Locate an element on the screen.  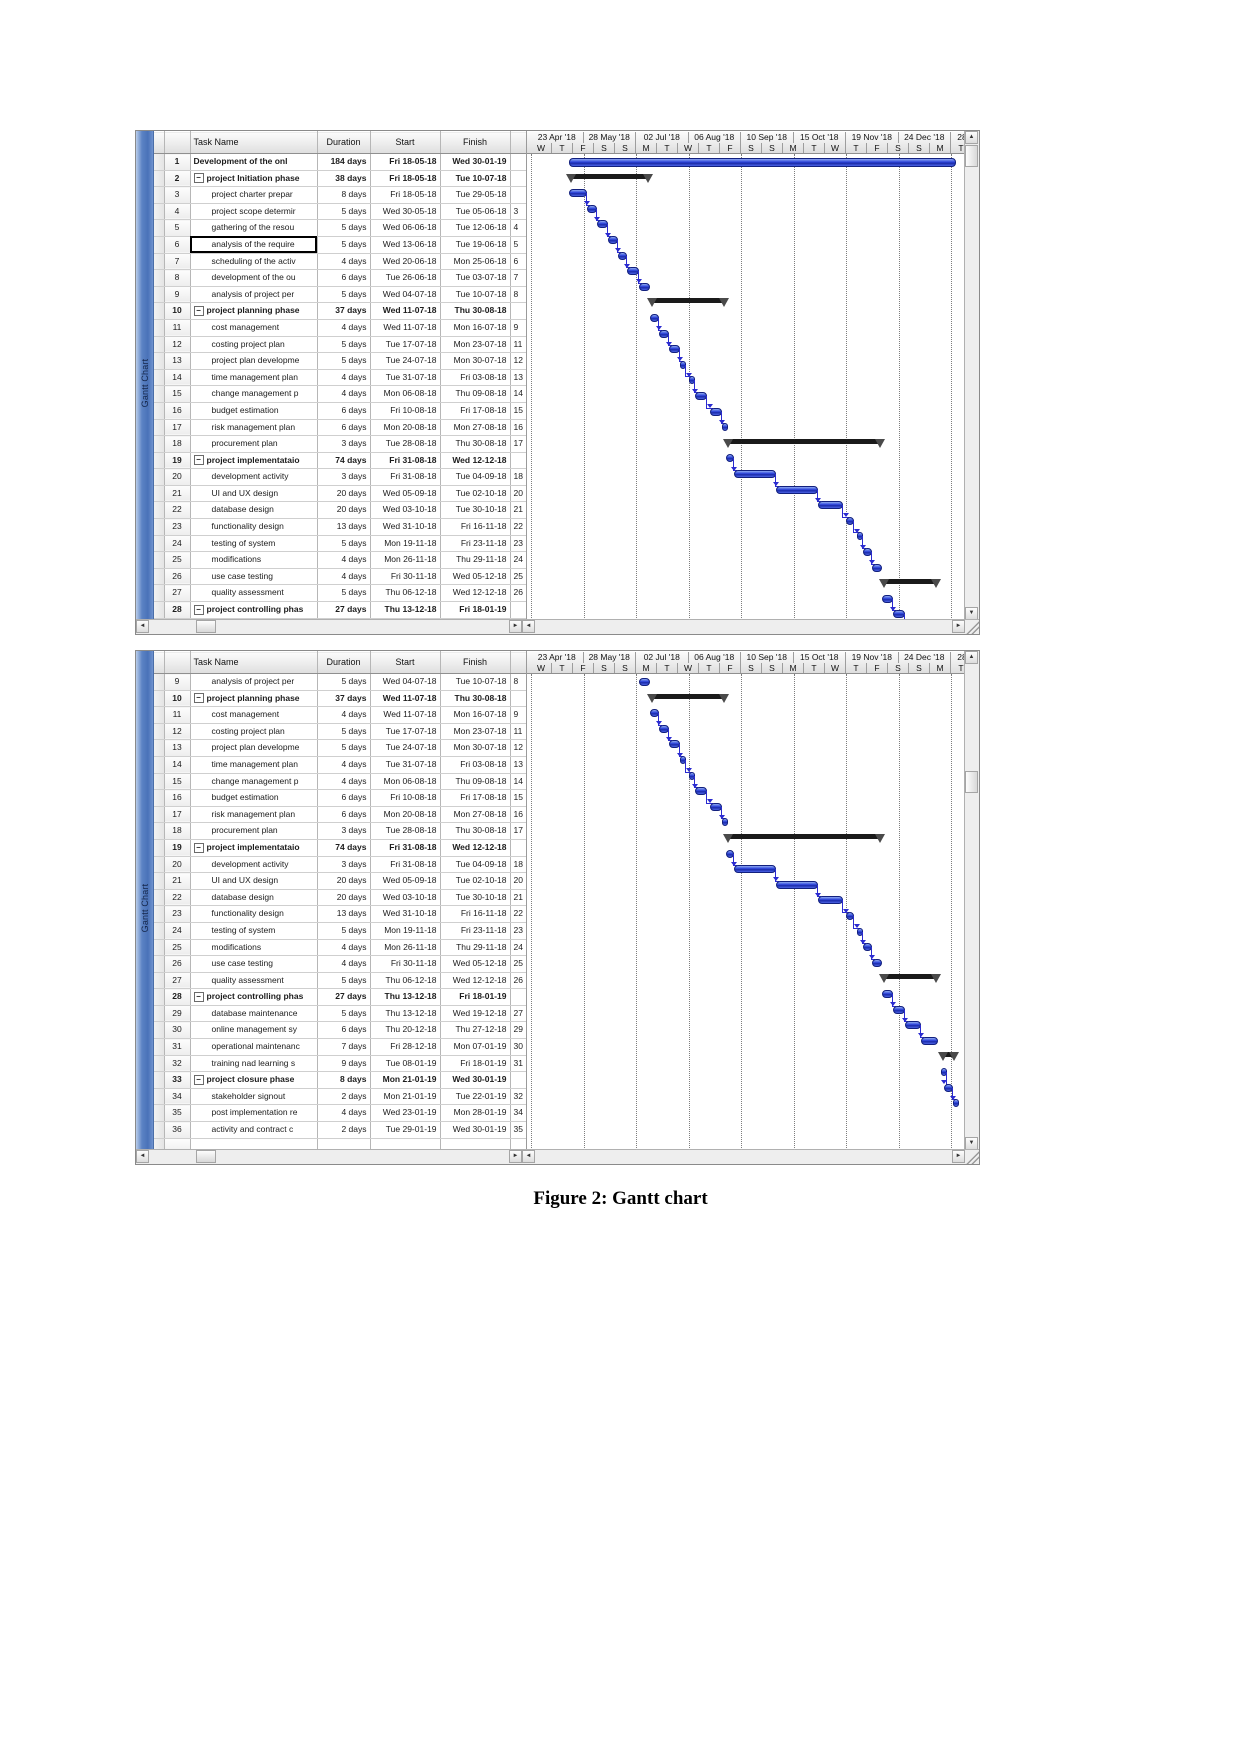
predecessor-cell: 6 is located at coordinates (518, 262).